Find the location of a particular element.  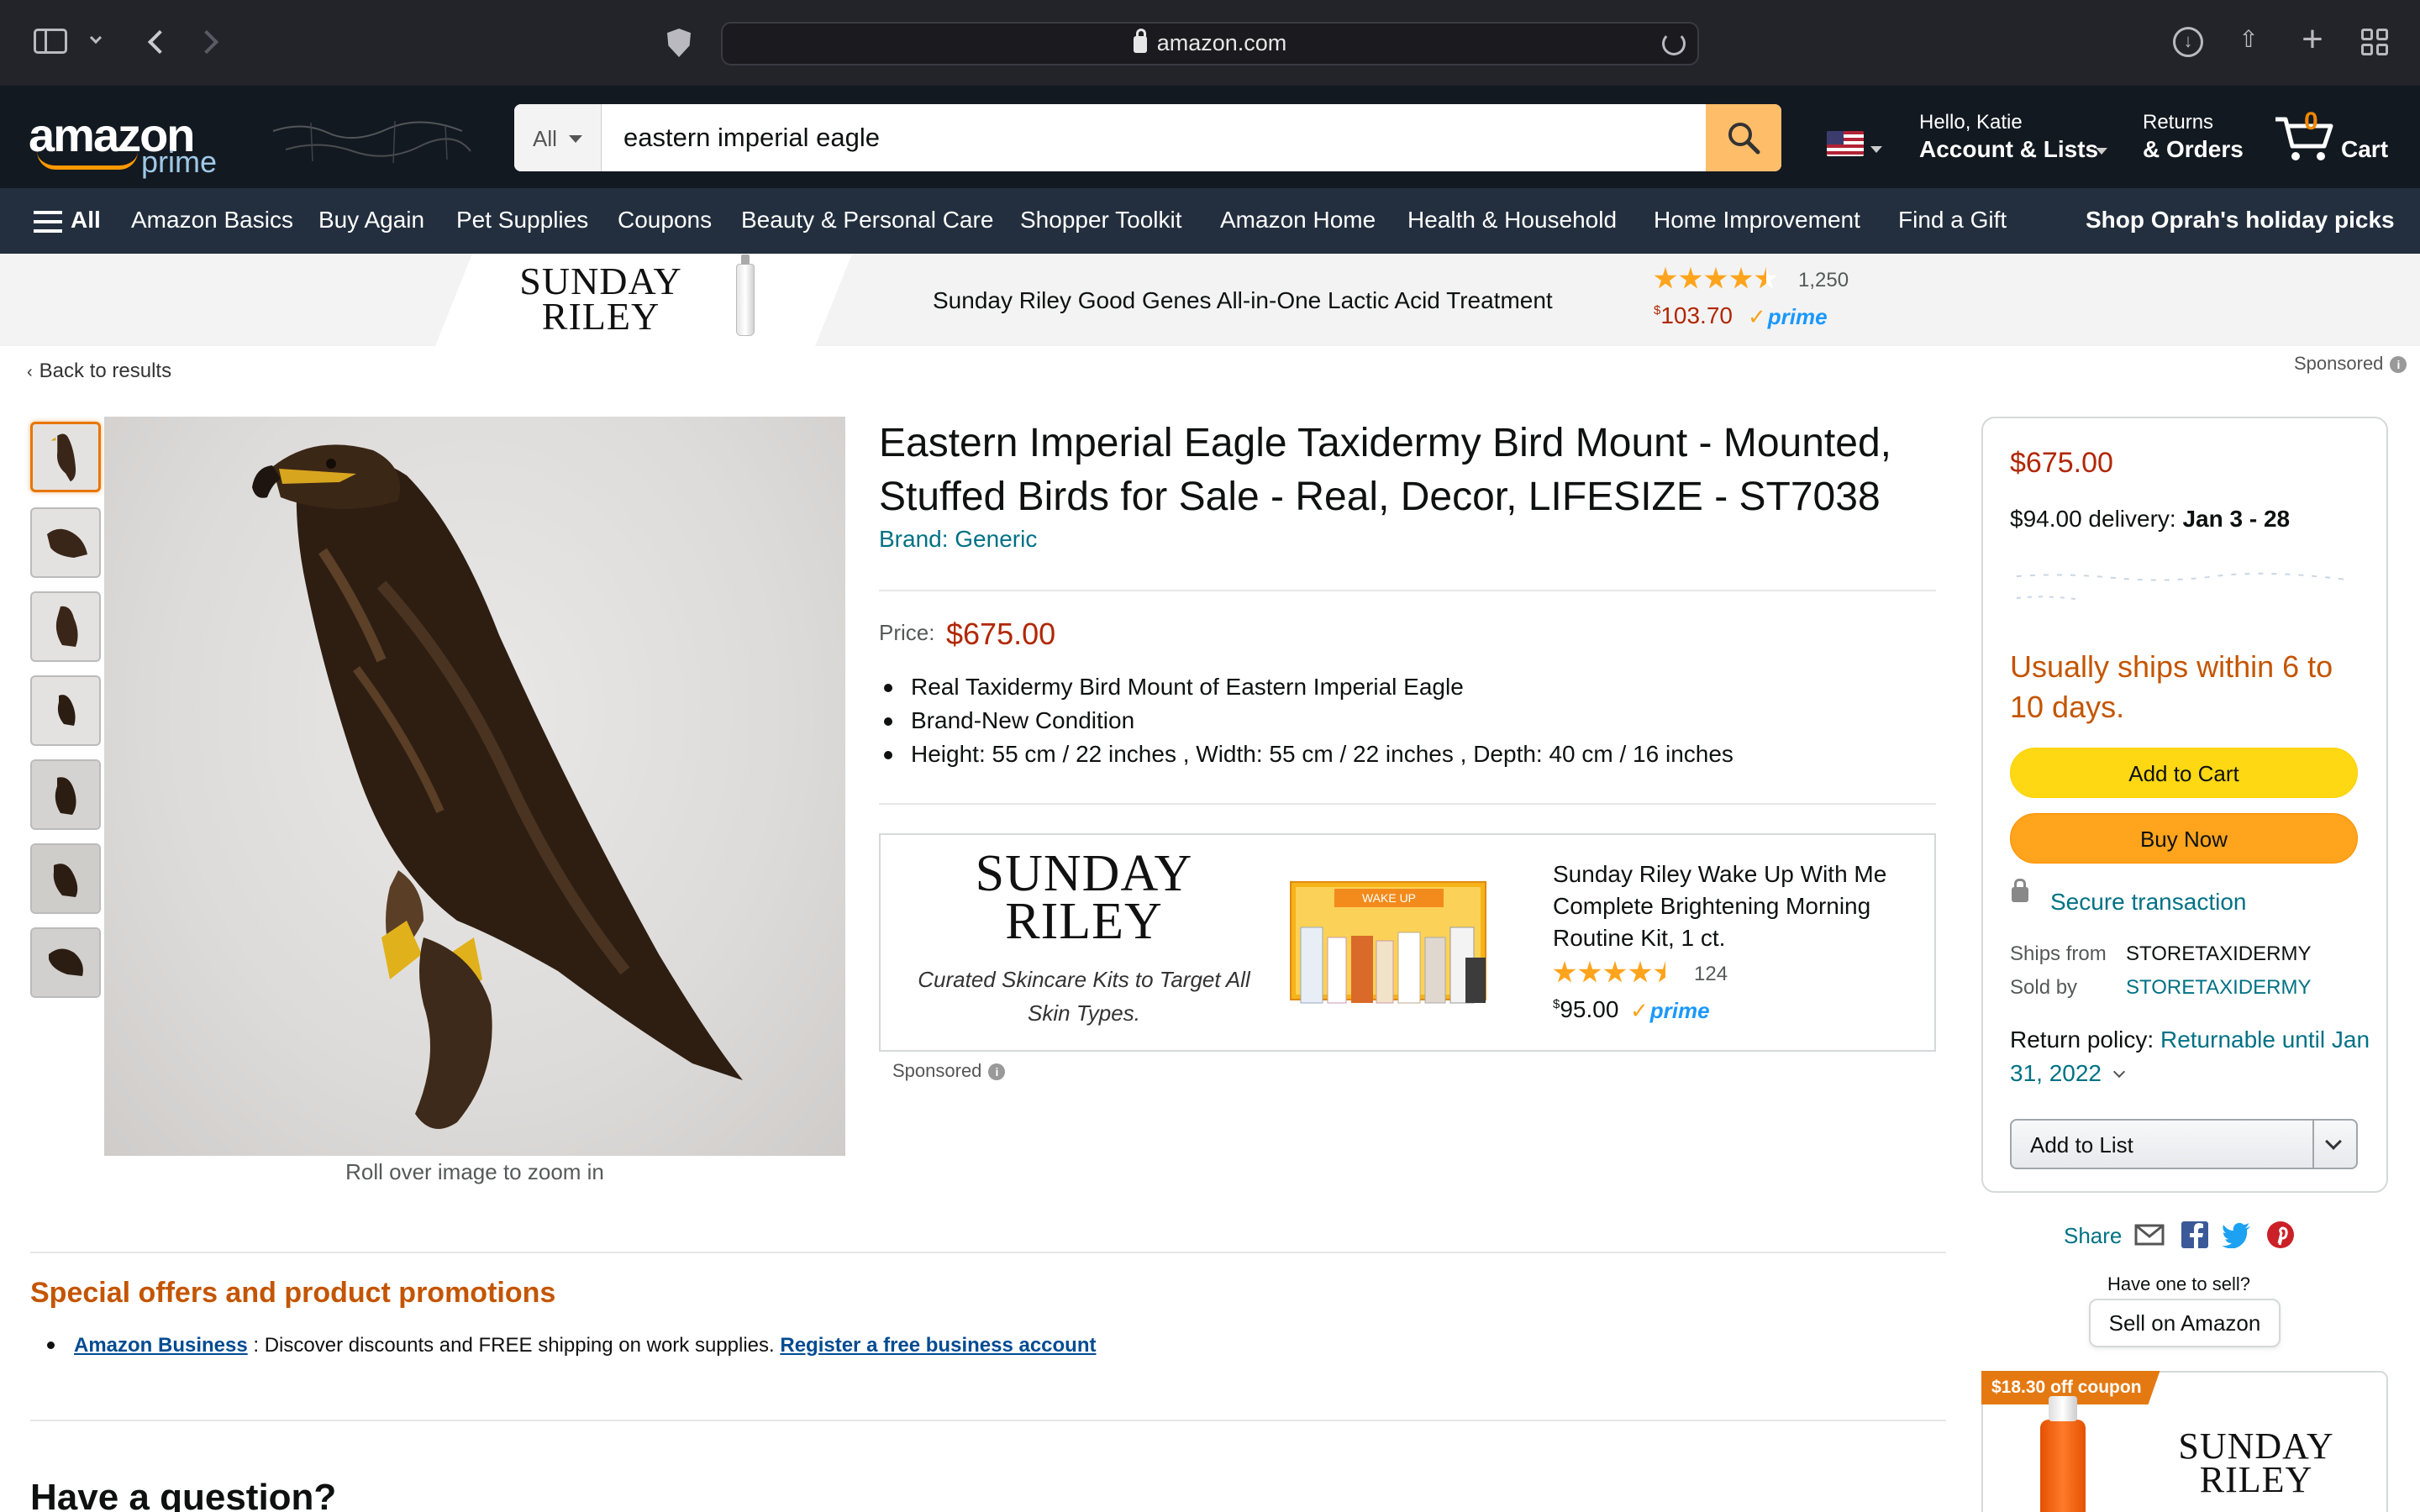

banner-brand-logo: SUNDAY RILEY is located at coordinates (600, 298).